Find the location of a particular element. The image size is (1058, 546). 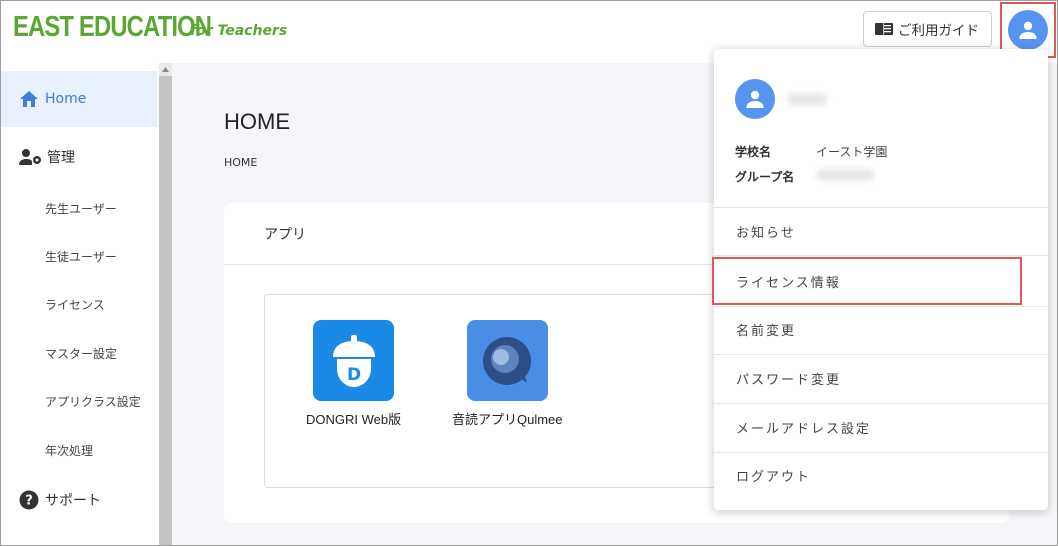

brand-logo: EAST EDUCATION is located at coordinates (112, 27).